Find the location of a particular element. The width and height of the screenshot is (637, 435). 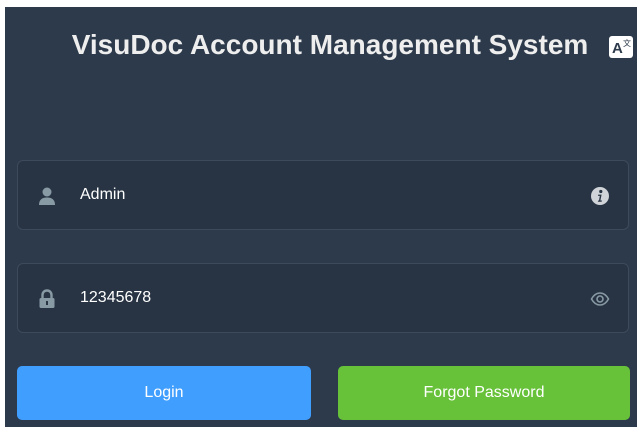

password-input is located at coordinates (315, 298).